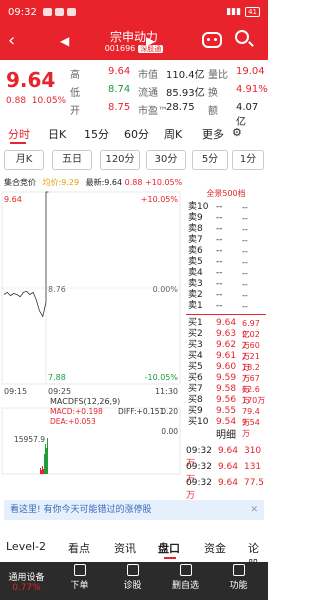 This screenshot has height=600, width=320. What do you see at coordinates (254, 510) in the screenshot?
I see `close-icon: ✕` at bounding box center [254, 510].